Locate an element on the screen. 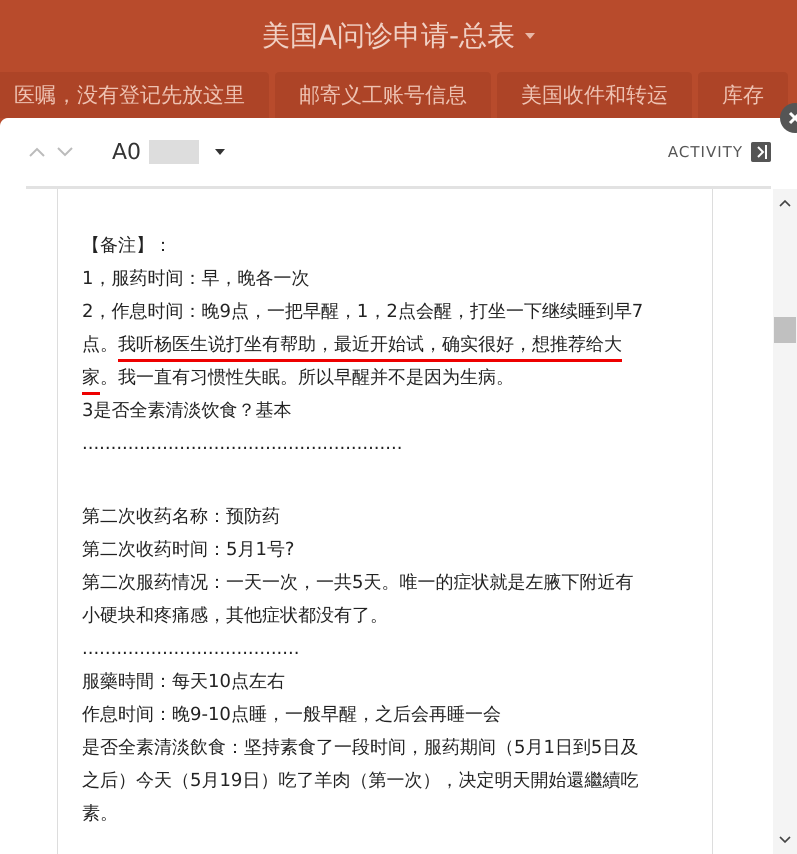  redacted-block is located at coordinates (174, 152).